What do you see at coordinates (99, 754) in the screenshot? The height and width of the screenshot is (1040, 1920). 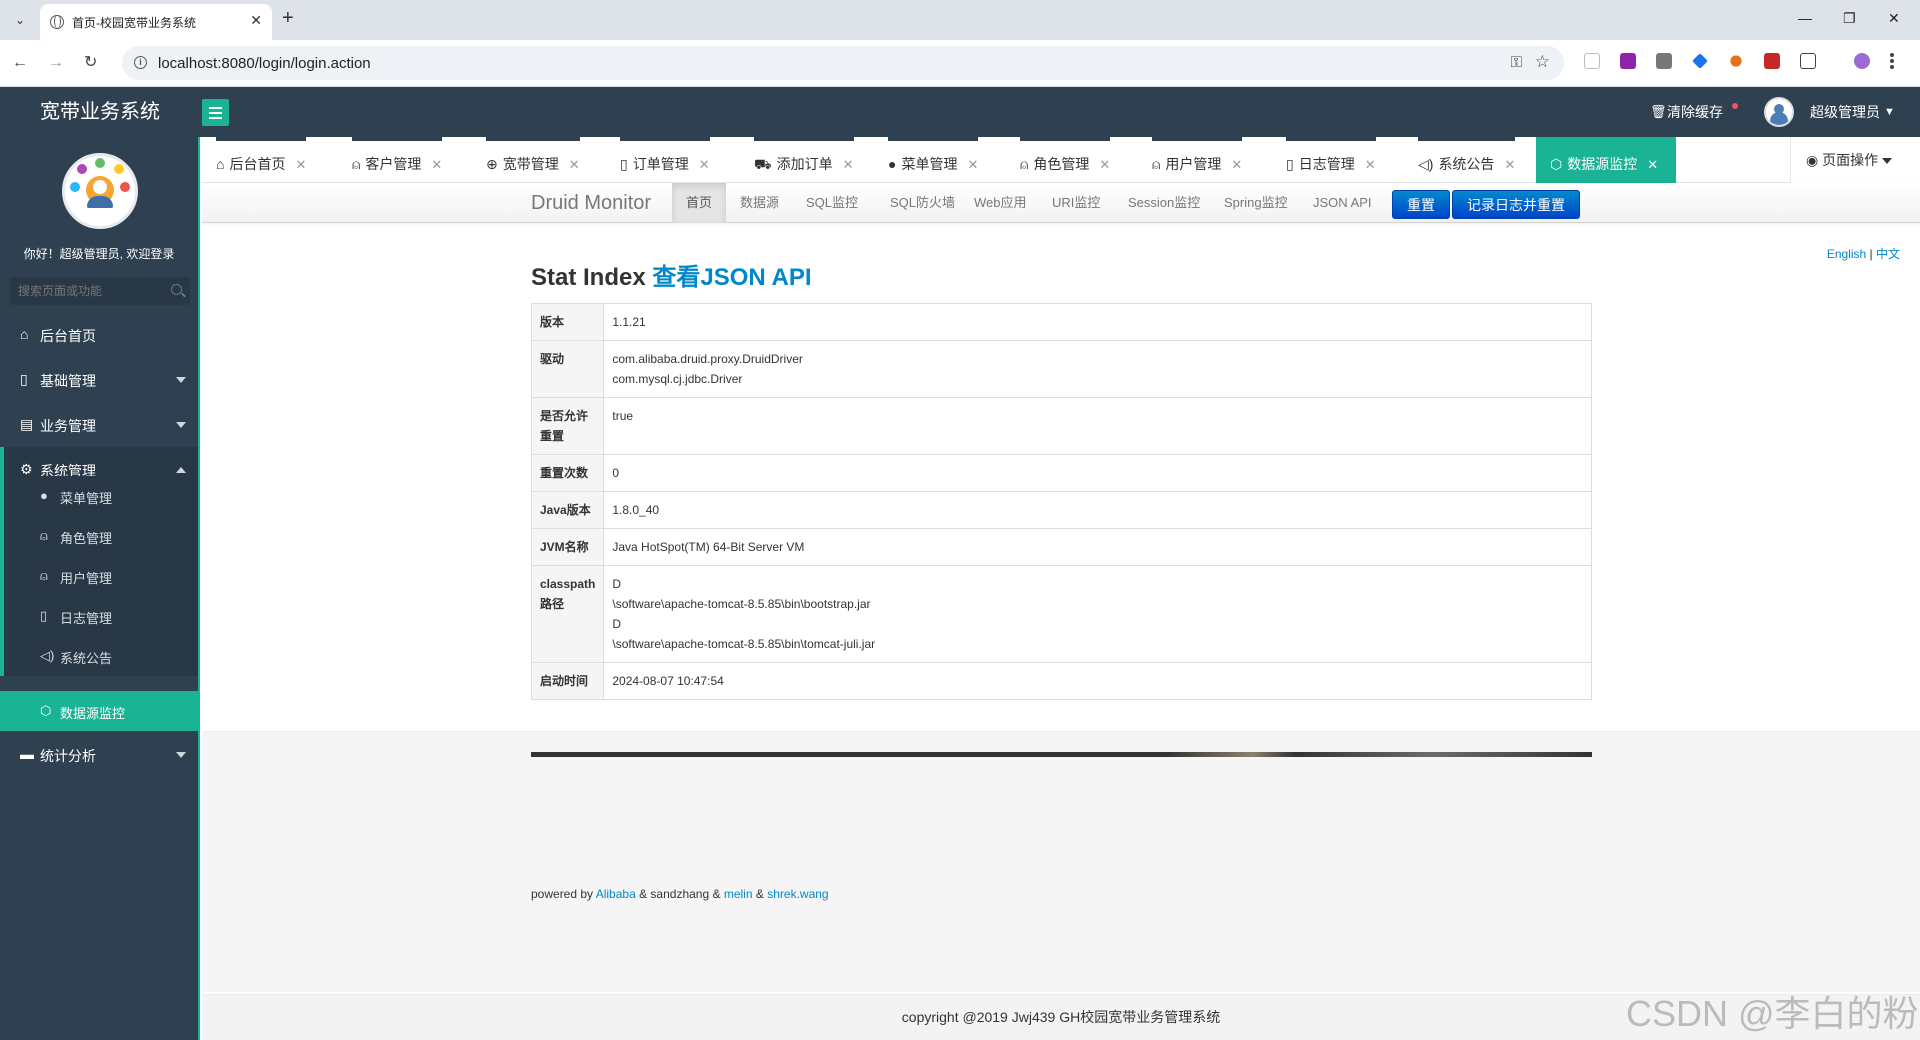 I see `sidebar-item-stats: ▬ 统计分析` at bounding box center [99, 754].